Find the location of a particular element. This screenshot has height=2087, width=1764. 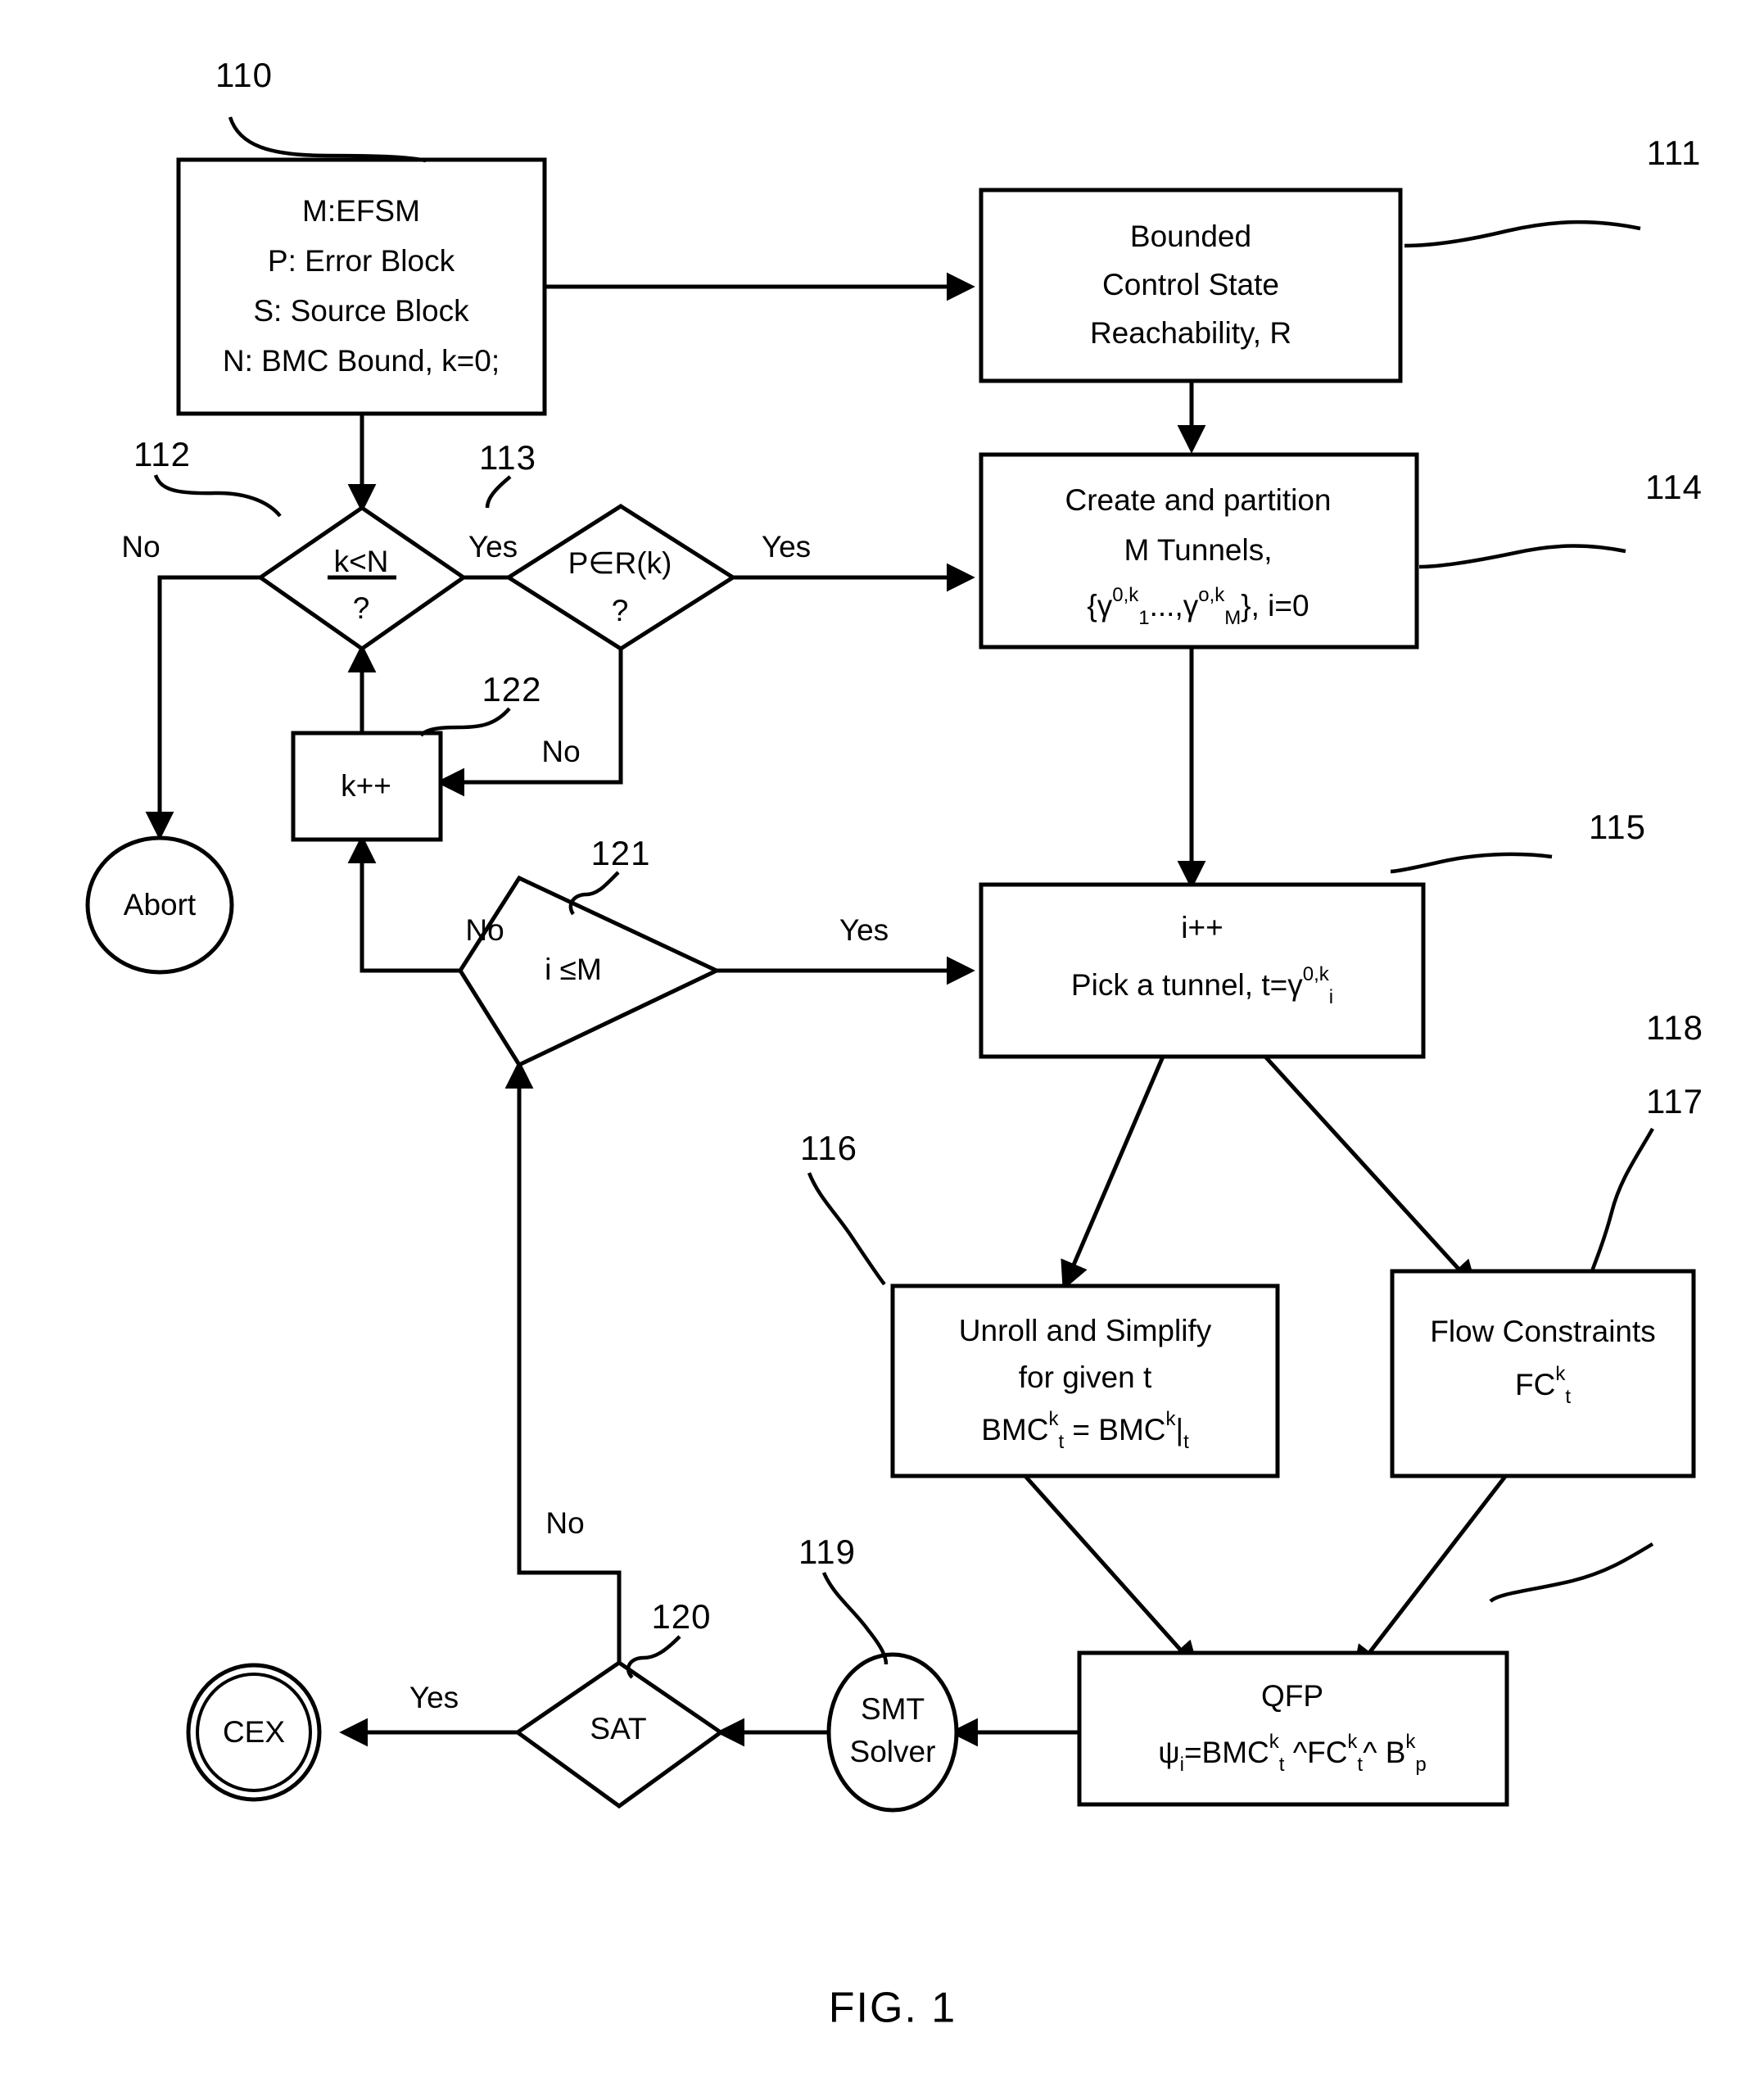

node-112: k<N ? is located at coordinates (362, 578).